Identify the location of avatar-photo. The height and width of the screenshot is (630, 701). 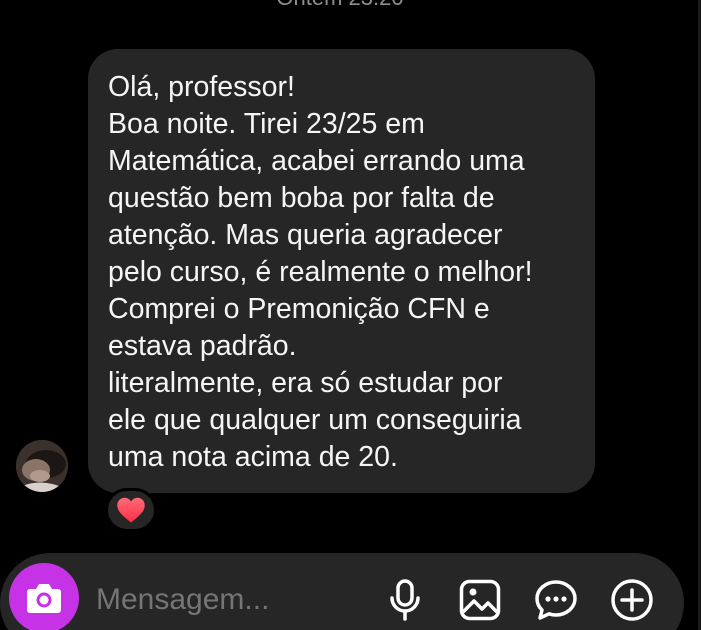
(42, 466).